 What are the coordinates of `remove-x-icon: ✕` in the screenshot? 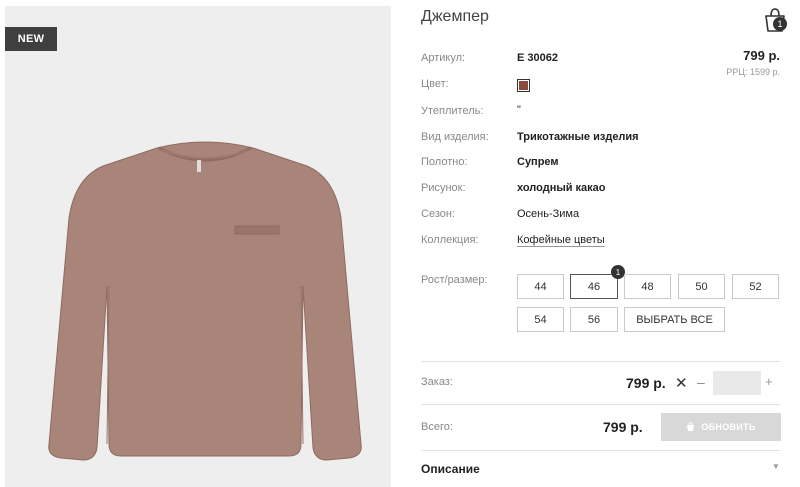 It's located at (681, 383).